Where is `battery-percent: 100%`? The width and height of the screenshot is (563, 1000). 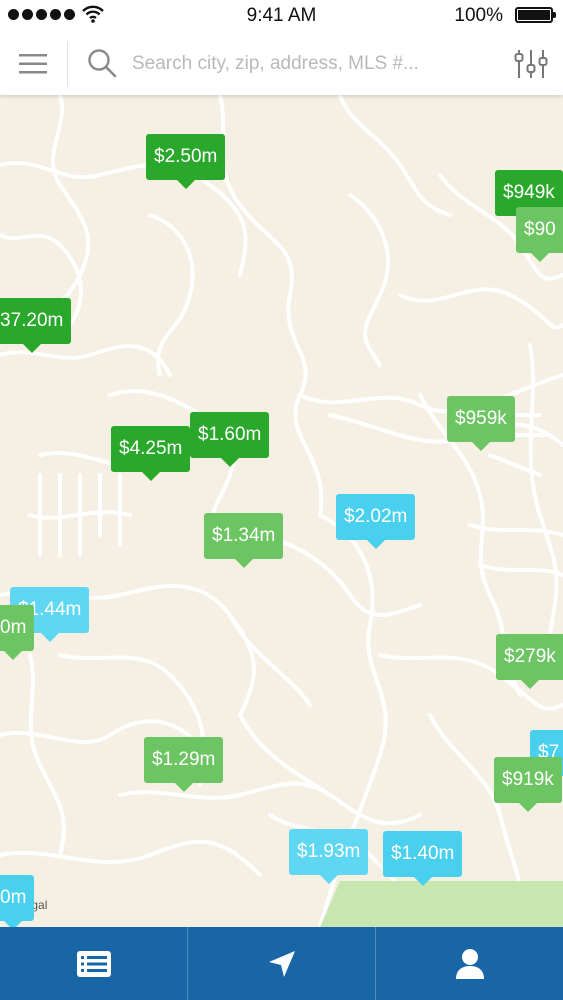 battery-percent: 100% is located at coordinates (478, 15).